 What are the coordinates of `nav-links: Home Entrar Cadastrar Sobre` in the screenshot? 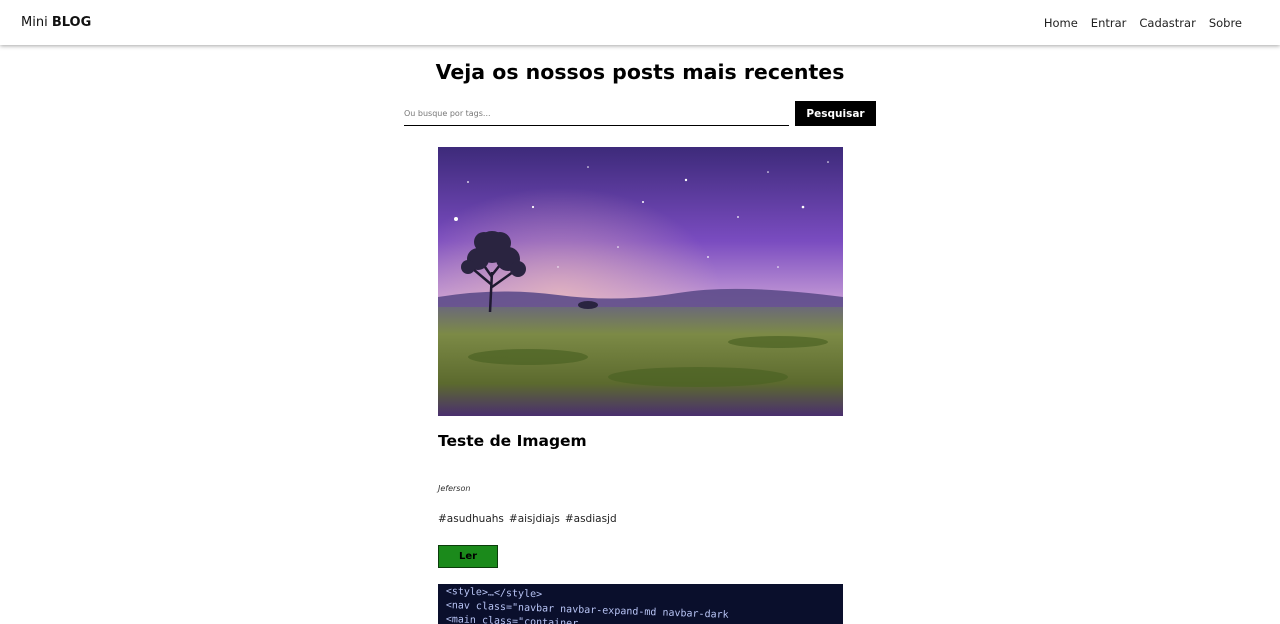 It's located at (1143, 23).